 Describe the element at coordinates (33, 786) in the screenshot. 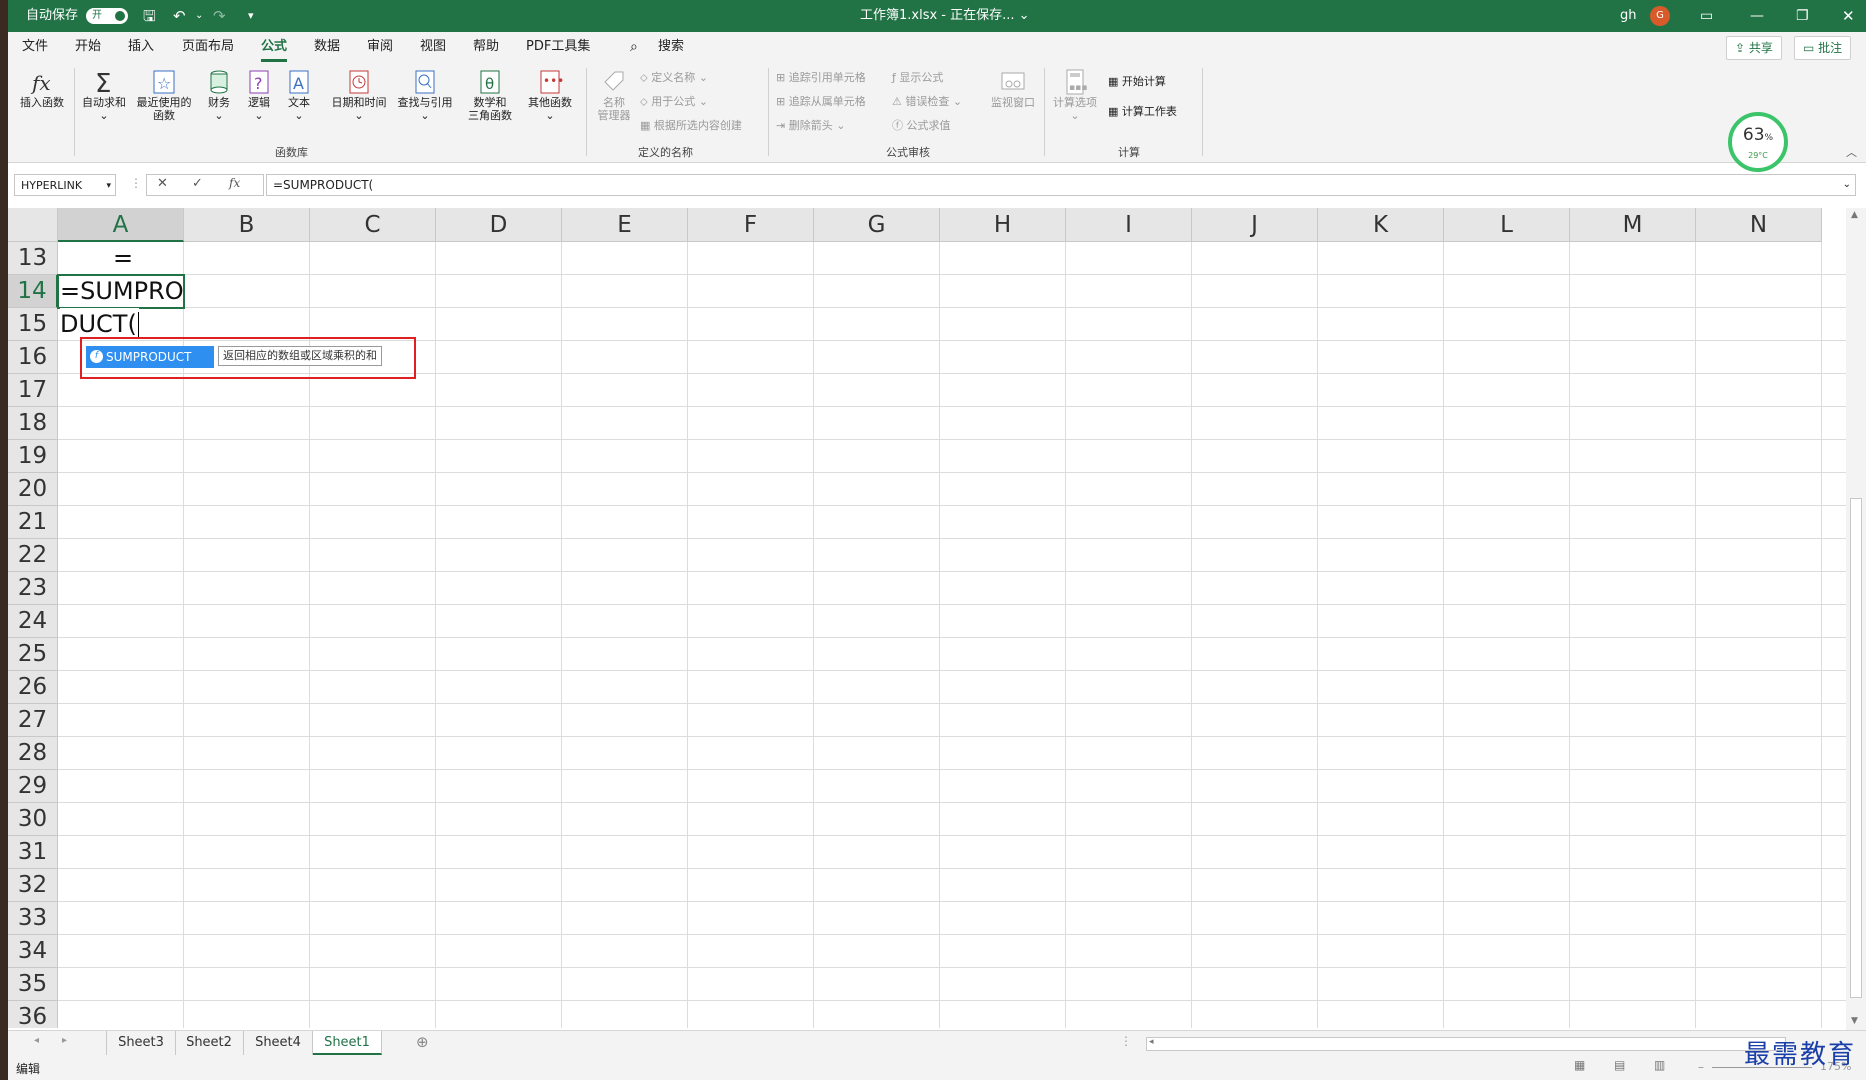

I see `row-header-29: 29` at that location.